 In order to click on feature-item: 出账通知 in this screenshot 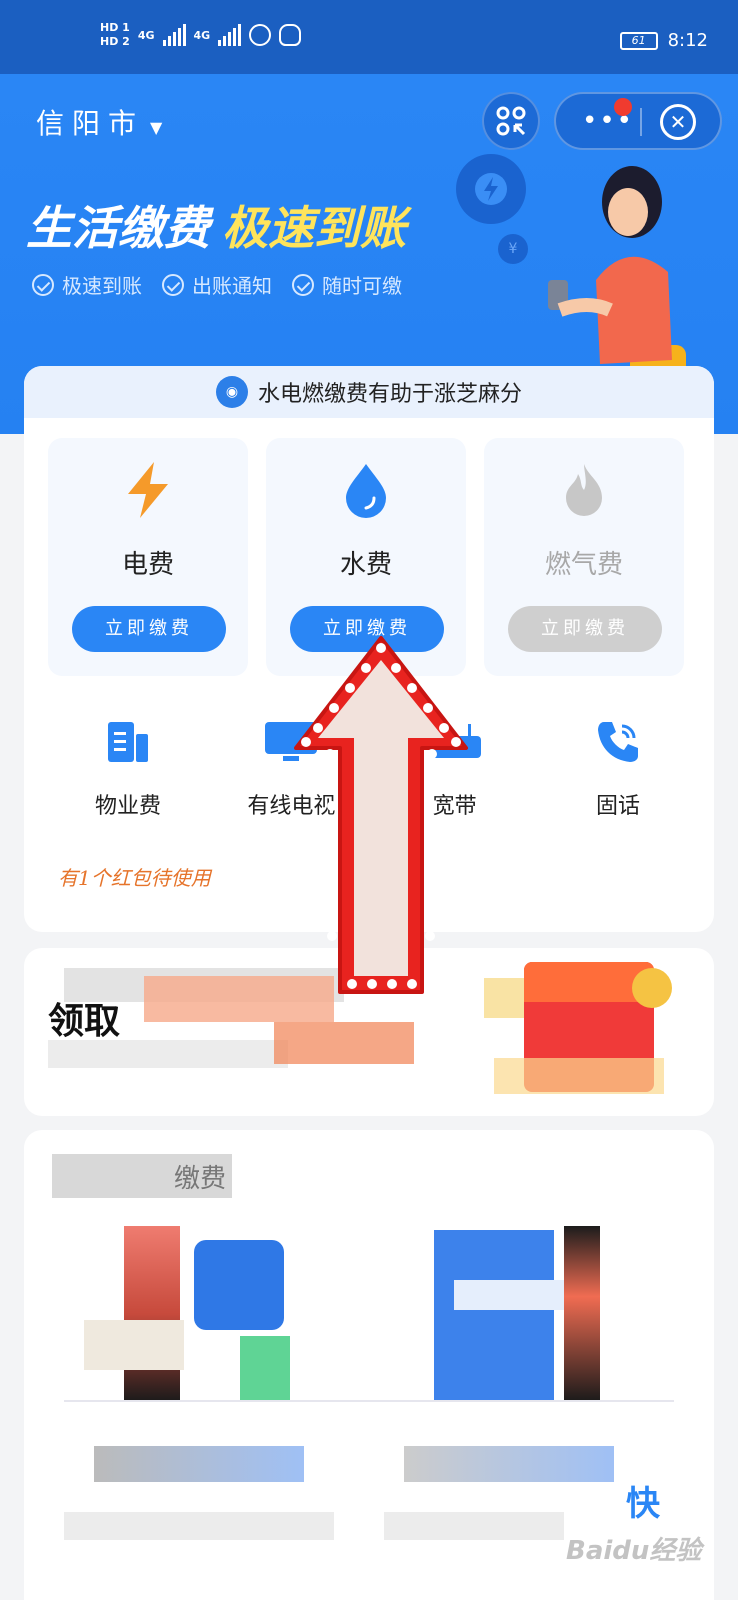, I will do `click(217, 284)`.